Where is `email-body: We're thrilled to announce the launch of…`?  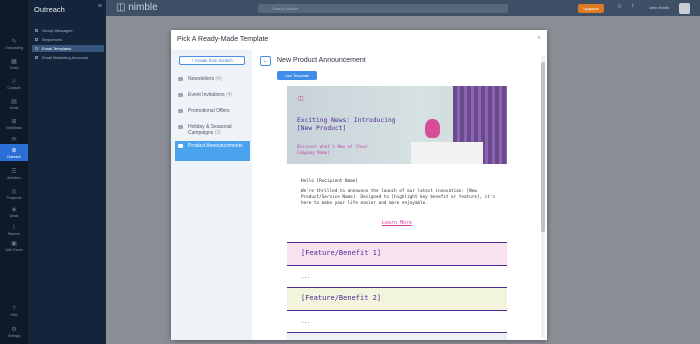 email-body: We're thrilled to announce the launch of… is located at coordinates (398, 197).